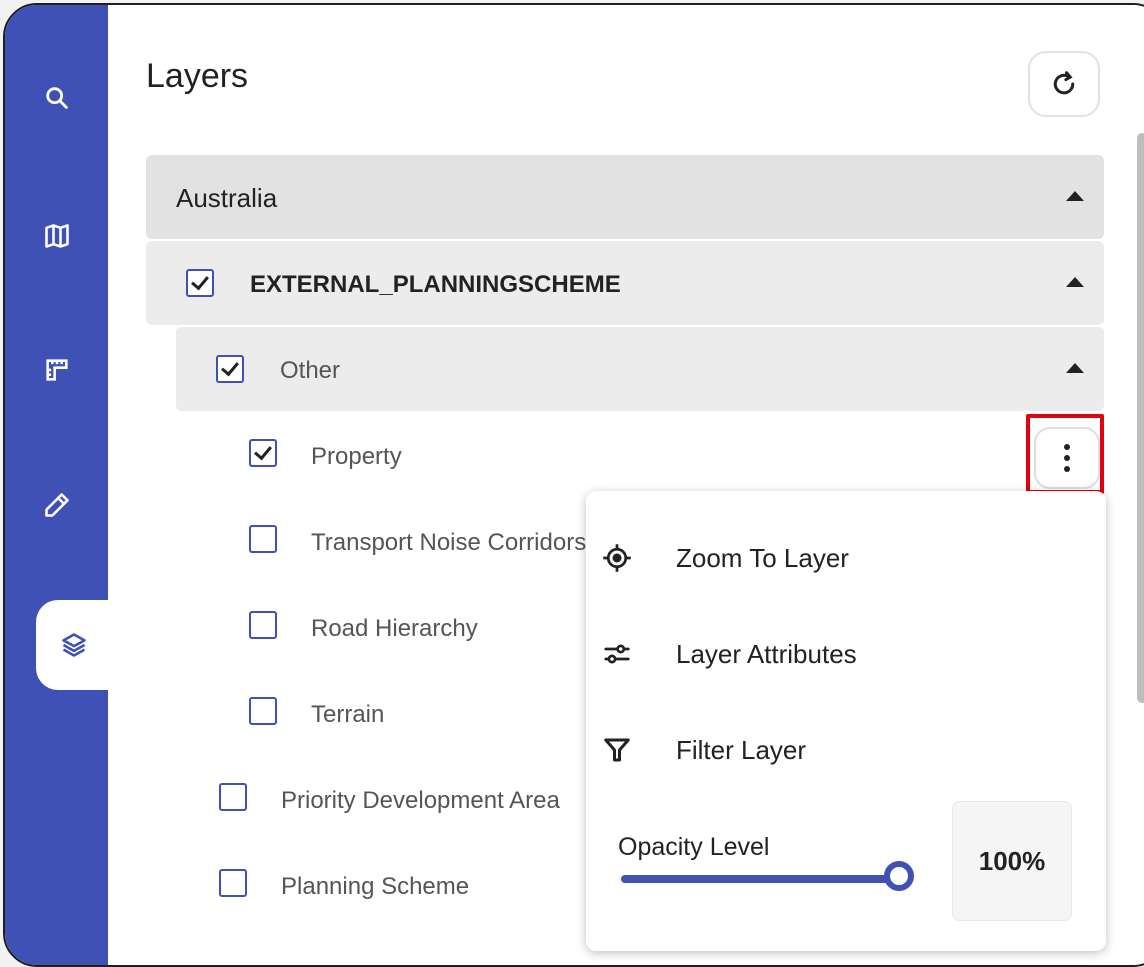 Image resolution: width=1144 pixels, height=967 pixels. I want to click on search-button, so click(56, 98).